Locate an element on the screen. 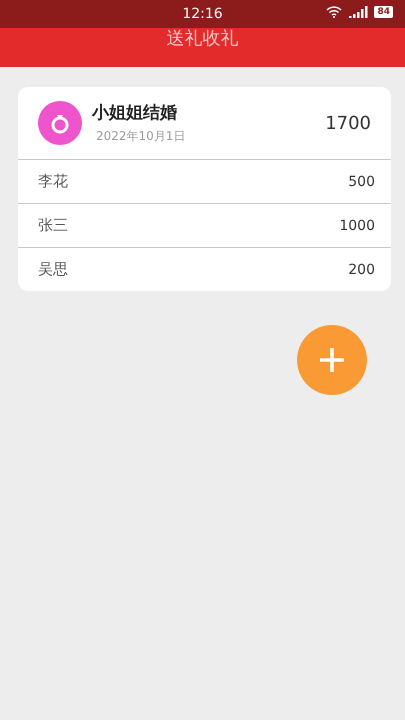 The width and height of the screenshot is (405, 720). wifi-icon is located at coordinates (334, 12).